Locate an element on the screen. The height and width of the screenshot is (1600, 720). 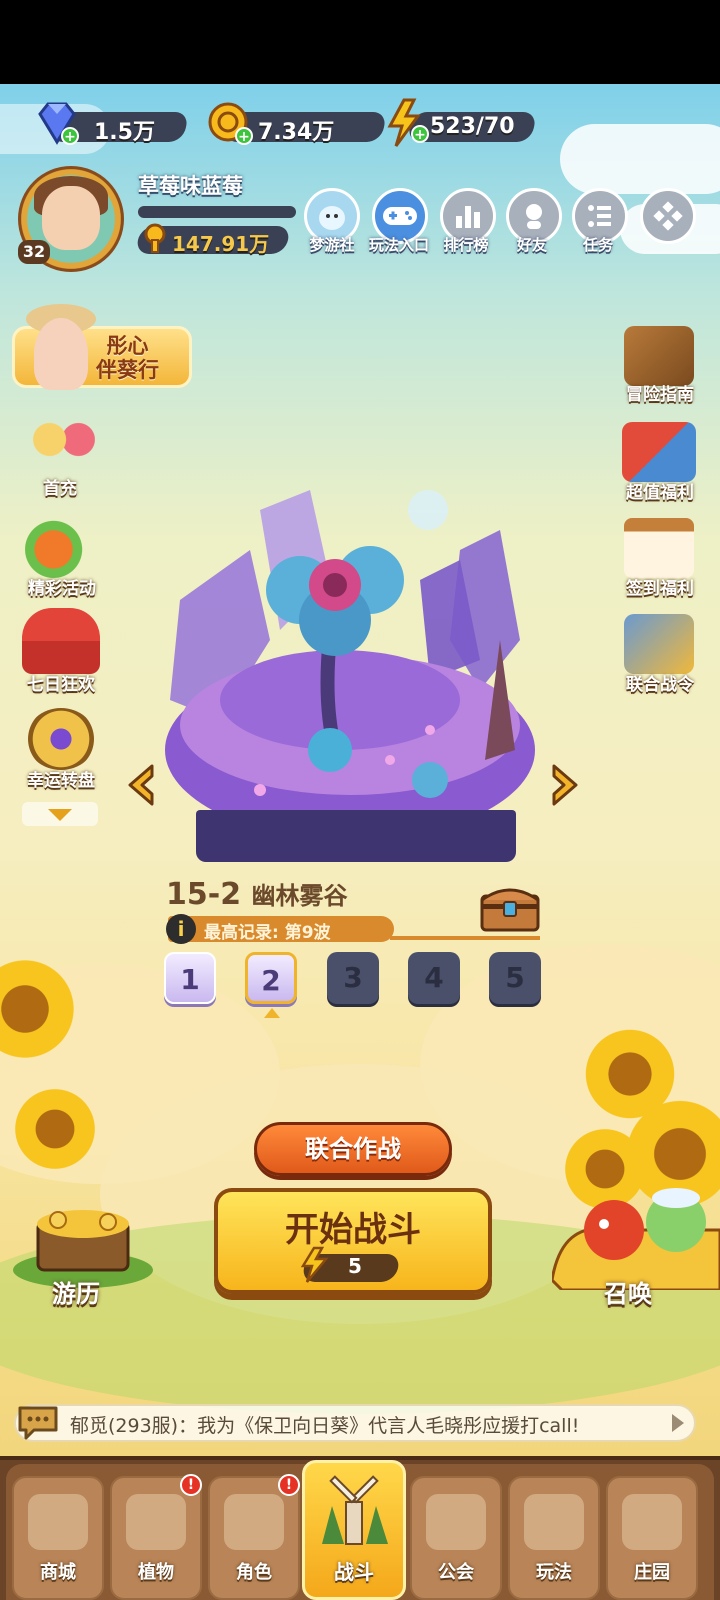
top-menu-label: 梦游社 is located at coordinates (332, 245).